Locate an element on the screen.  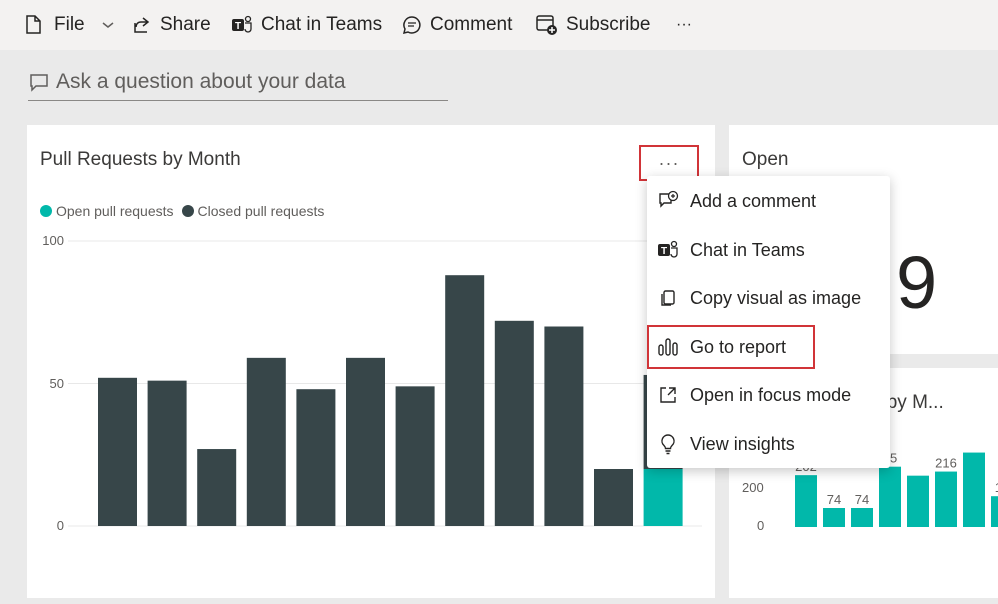
menu-item-chat-in-teams: T Chat in Teams is located at coordinates (768, 250).